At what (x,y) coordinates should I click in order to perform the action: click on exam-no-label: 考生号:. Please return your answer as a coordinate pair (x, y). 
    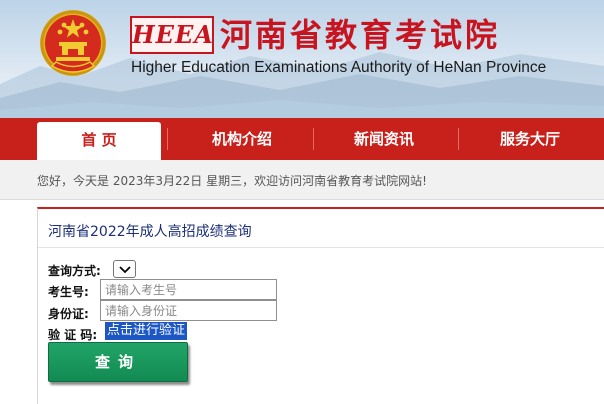
    Looking at the image, I should click on (68, 292).